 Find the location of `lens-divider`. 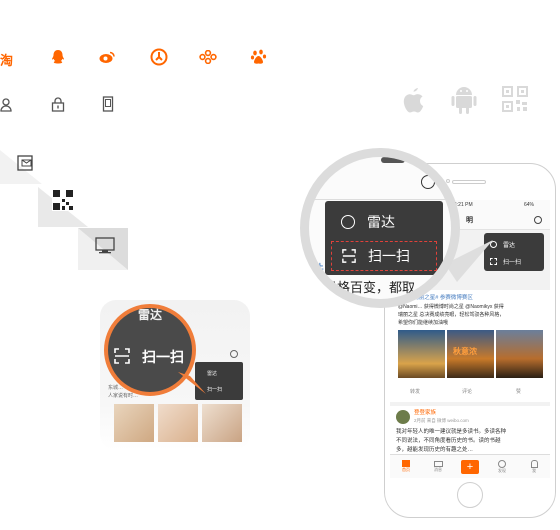

lens-divider is located at coordinates (380, 199).